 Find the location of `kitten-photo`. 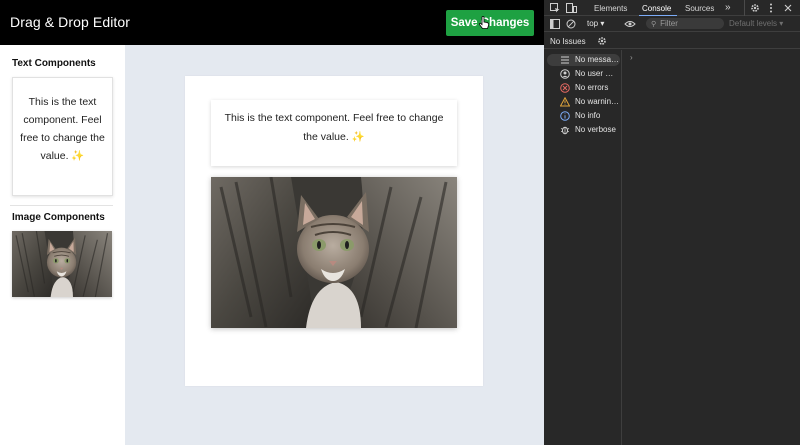

kitten-photo is located at coordinates (334, 252).